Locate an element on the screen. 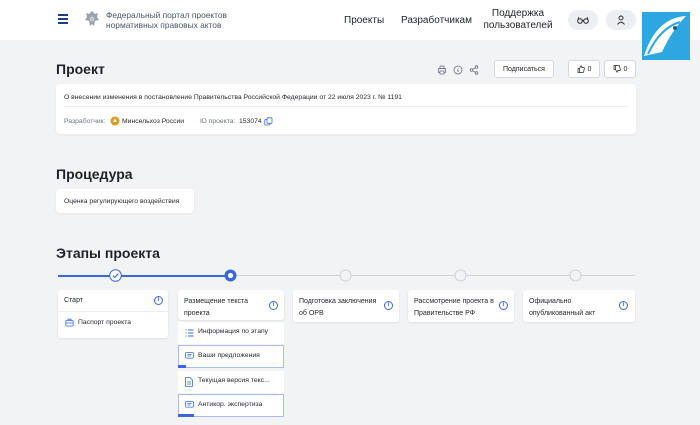 The width and height of the screenshot is (700, 425). list-icon is located at coordinates (189, 333).